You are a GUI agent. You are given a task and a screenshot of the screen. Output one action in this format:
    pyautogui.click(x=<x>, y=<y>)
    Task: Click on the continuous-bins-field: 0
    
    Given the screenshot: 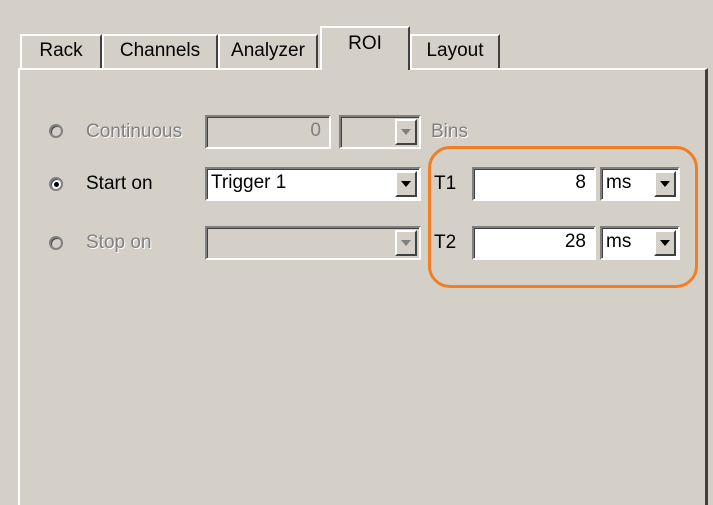 What is the action you would take?
    pyautogui.click(x=268, y=132)
    